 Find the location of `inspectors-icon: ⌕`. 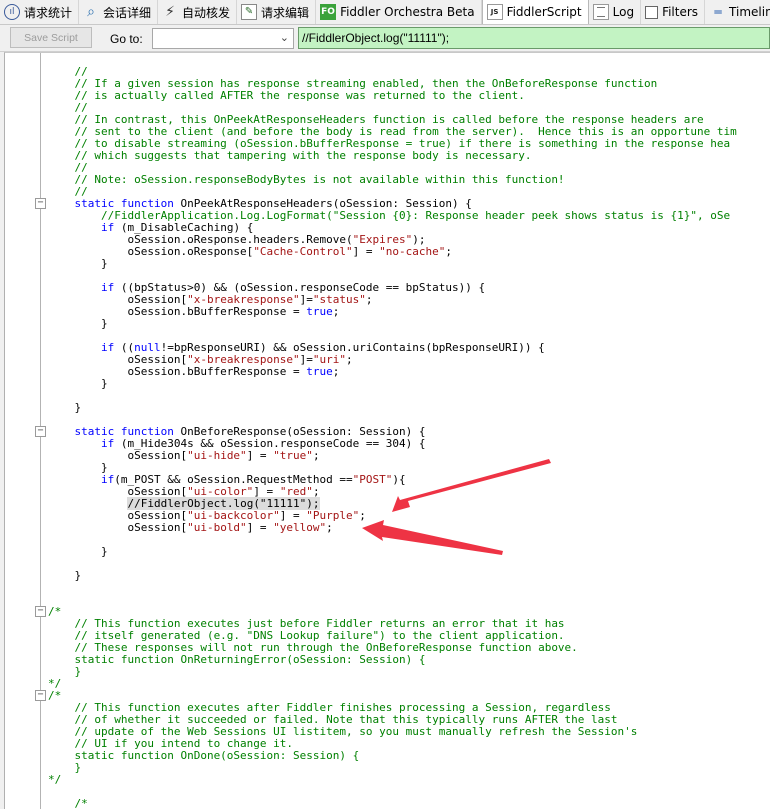

inspectors-icon: ⌕ is located at coordinates (91, 12).